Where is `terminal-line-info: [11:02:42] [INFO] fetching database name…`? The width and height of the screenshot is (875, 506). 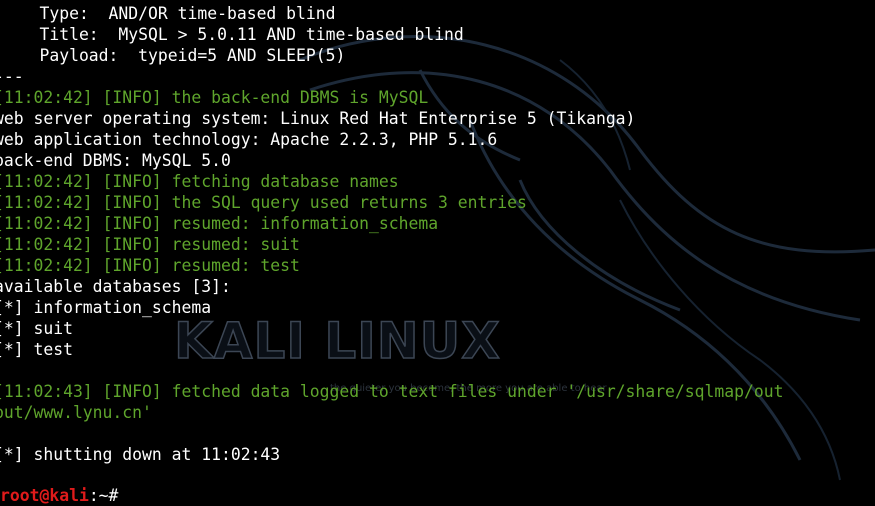 terminal-line-info: [11:02:42] [INFO] fetching database name… is located at coordinates (199, 181).